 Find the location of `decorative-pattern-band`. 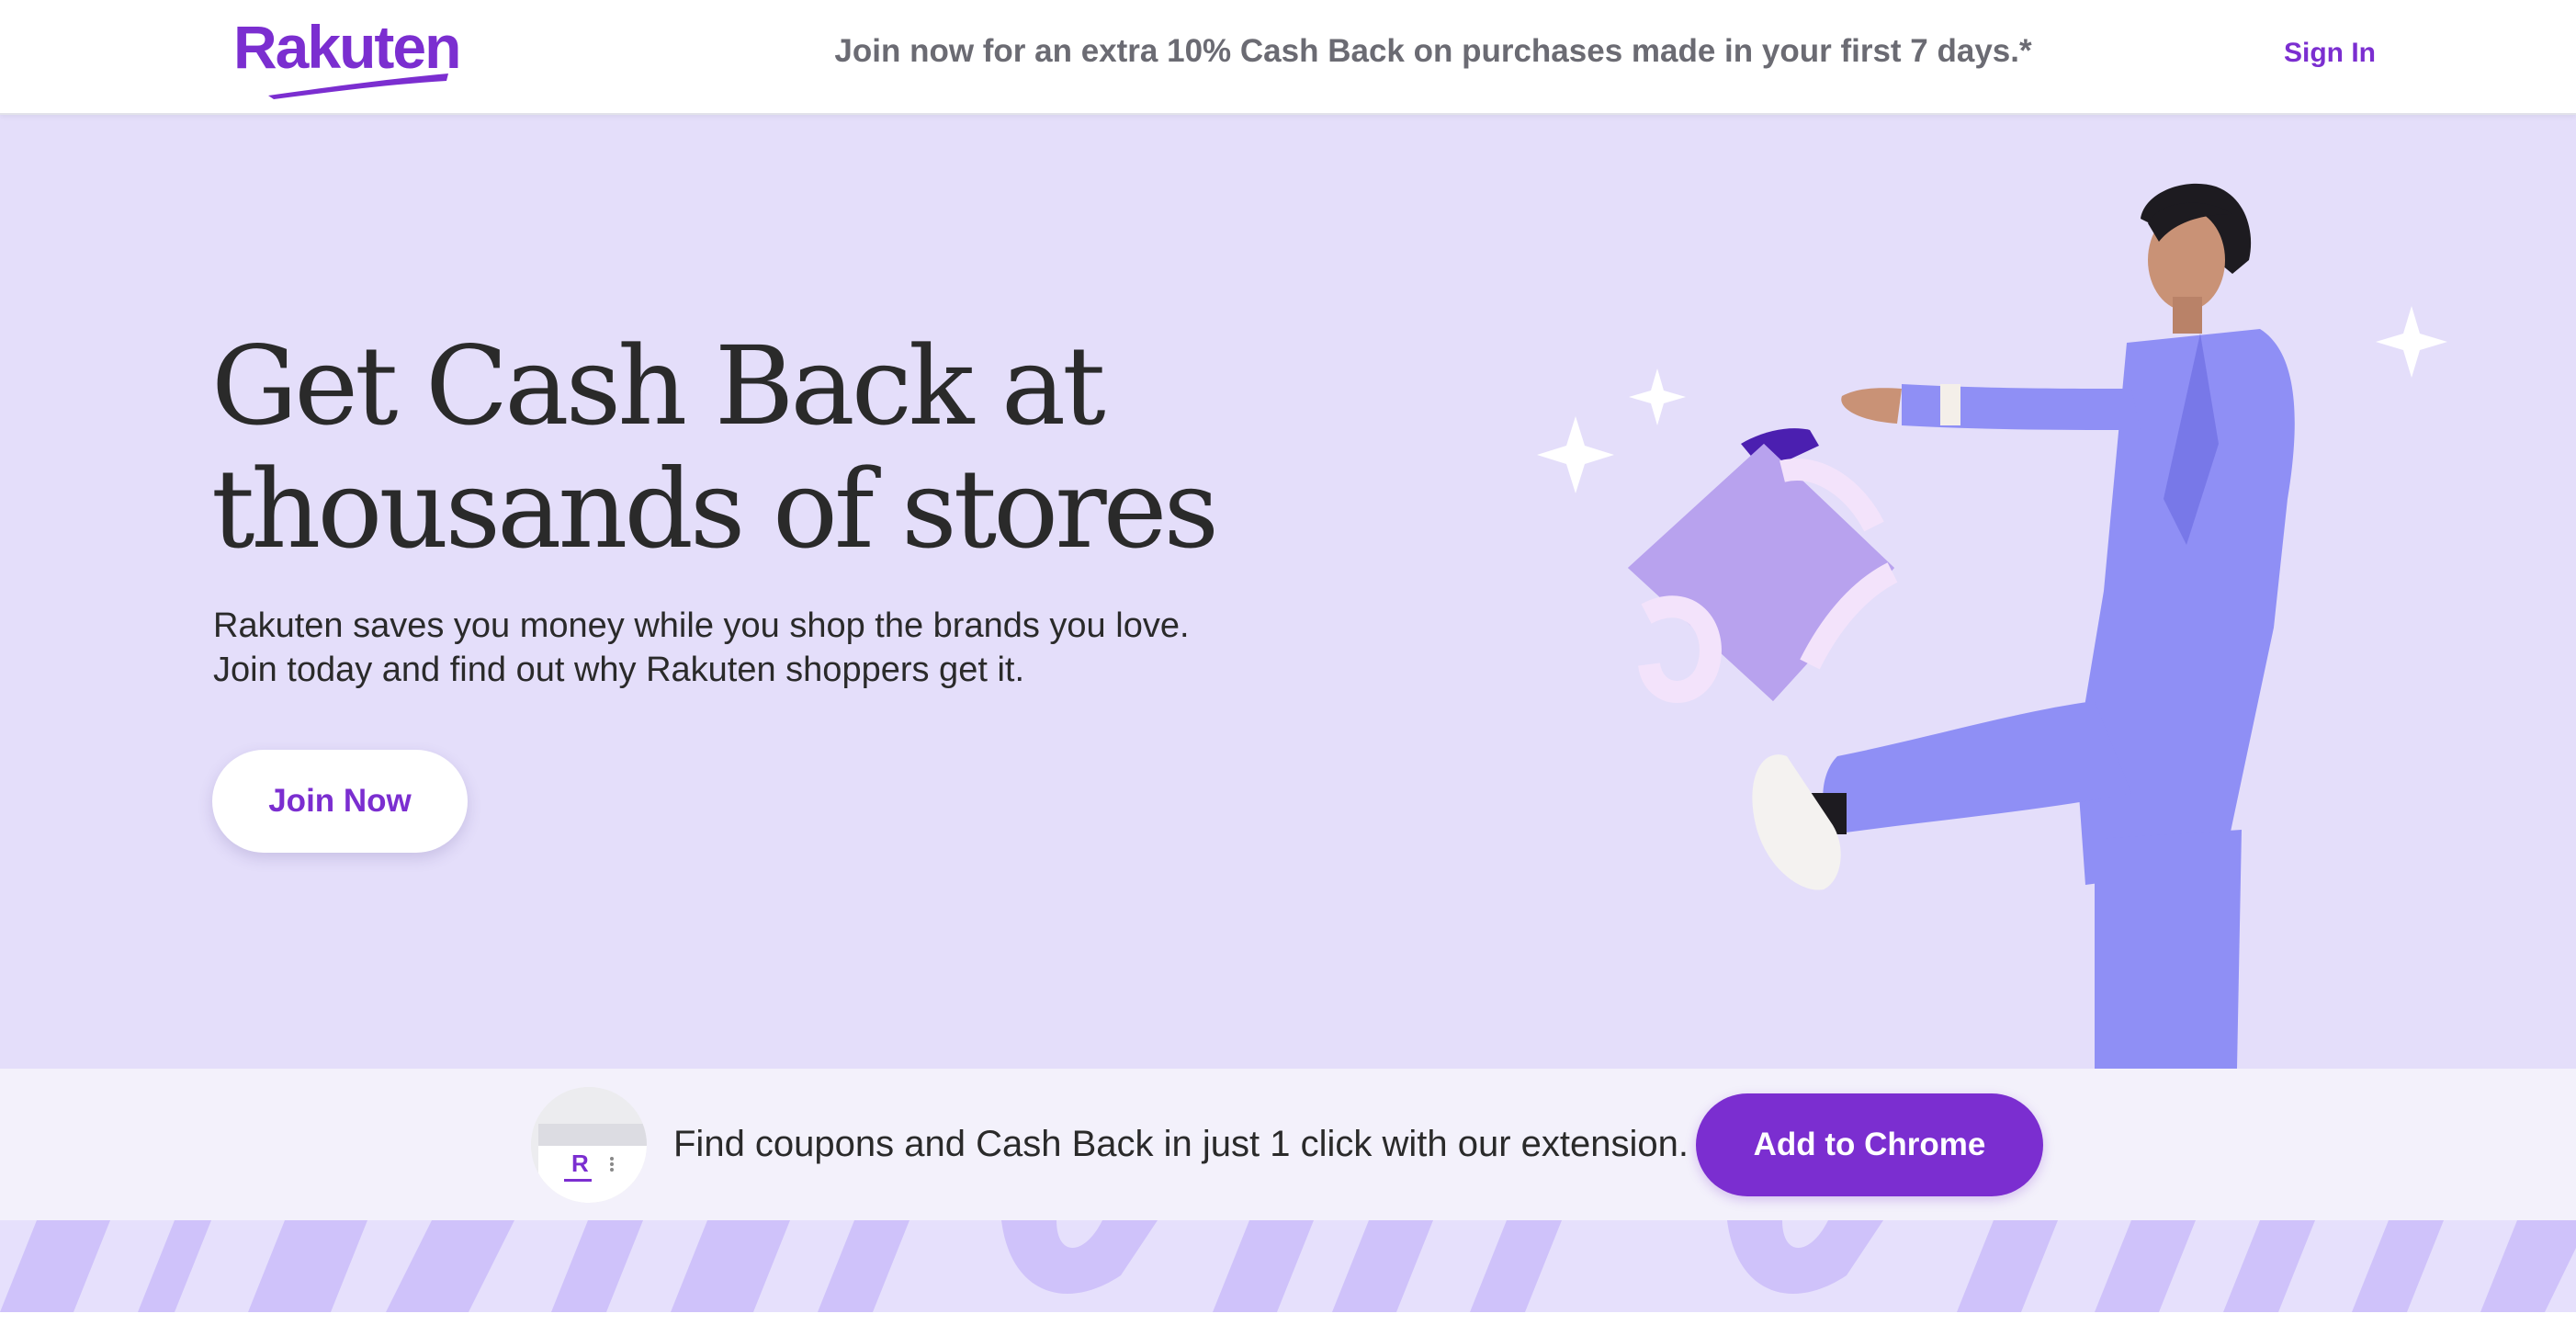

decorative-pattern-band is located at coordinates (1288, 1266).